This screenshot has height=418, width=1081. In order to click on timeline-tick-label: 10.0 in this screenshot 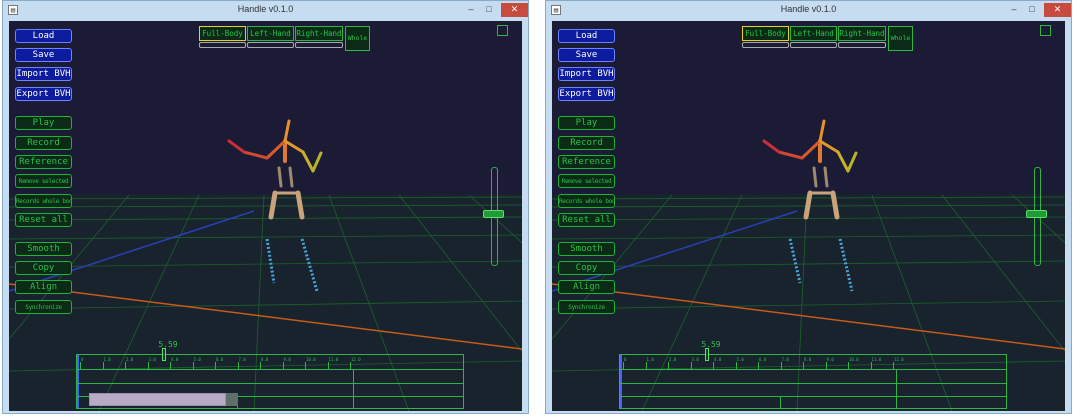, I will do `click(854, 359)`.